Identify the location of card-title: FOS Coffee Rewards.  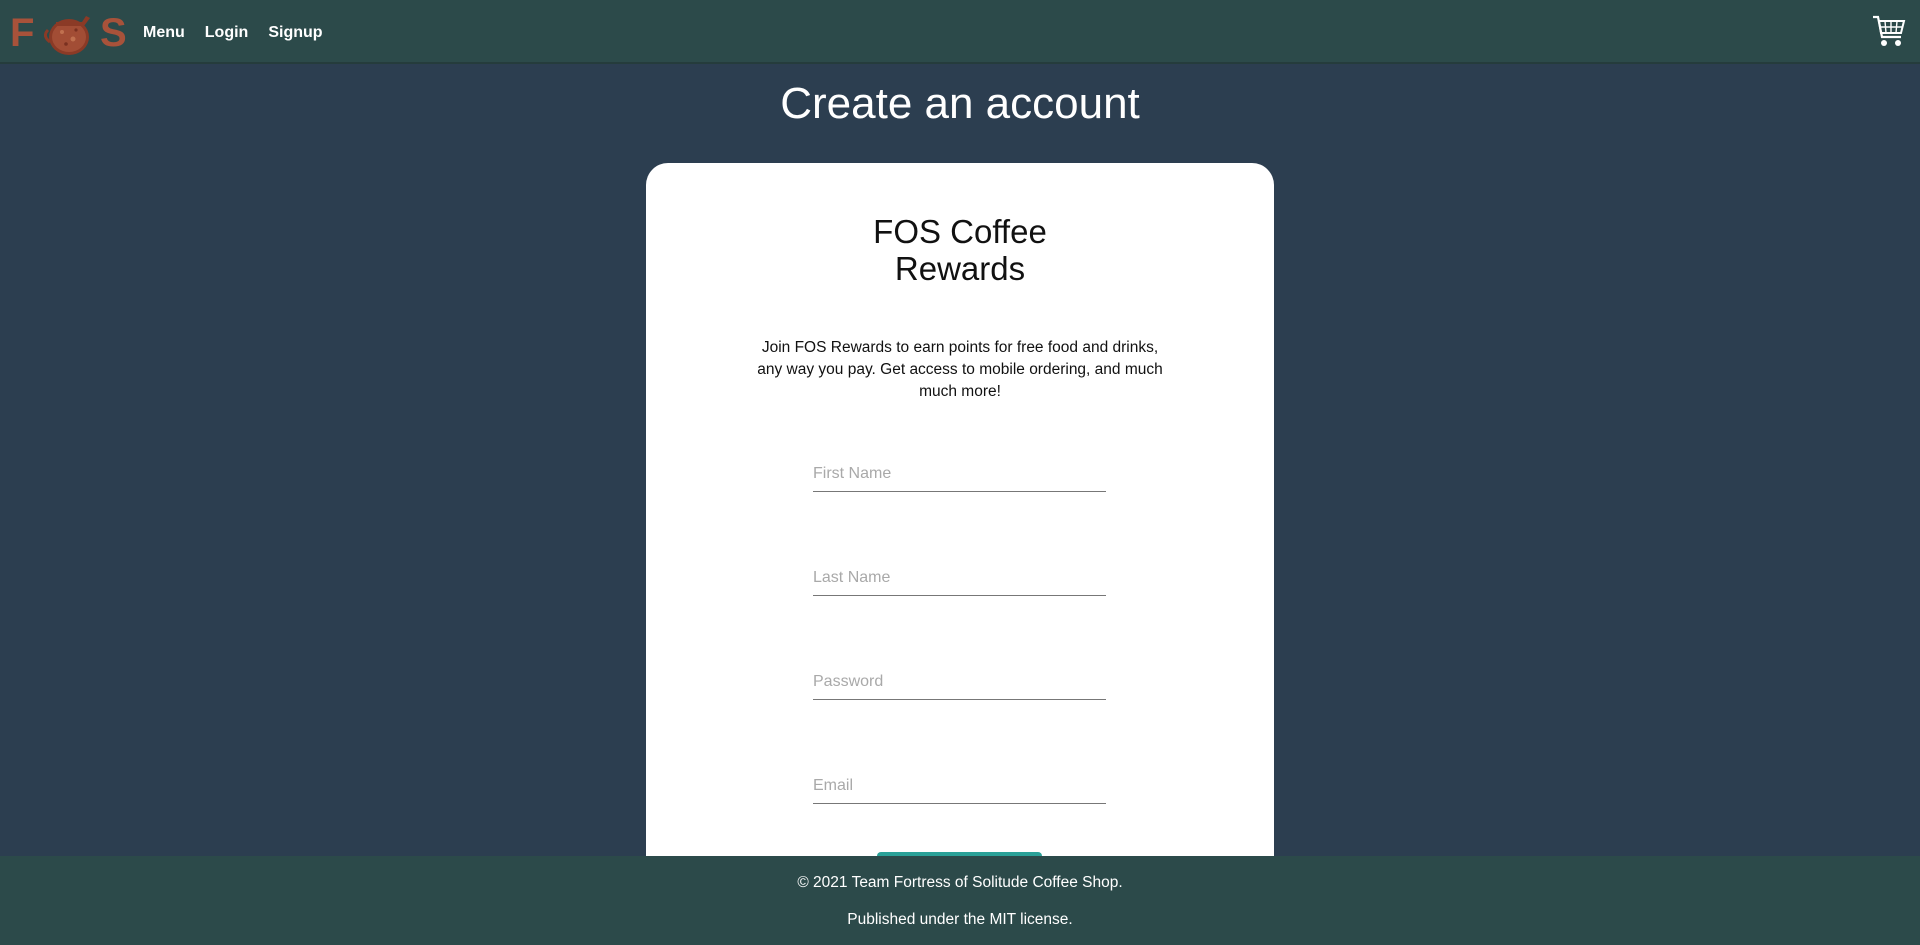
(960, 250).